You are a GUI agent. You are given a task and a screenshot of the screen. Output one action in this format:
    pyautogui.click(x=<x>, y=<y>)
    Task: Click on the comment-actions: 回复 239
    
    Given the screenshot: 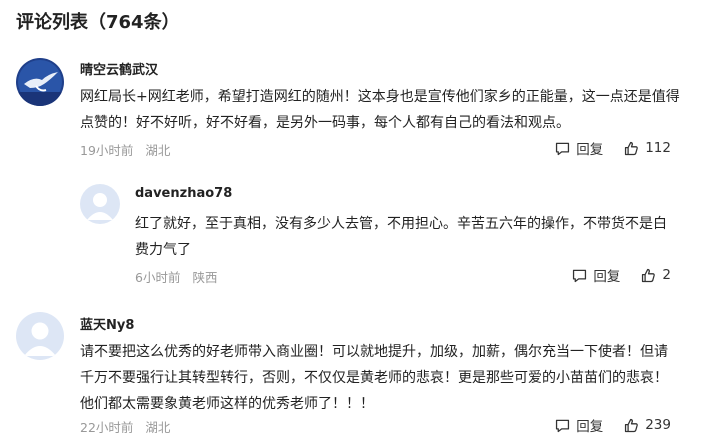 What is the action you would take?
    pyautogui.click(x=612, y=425)
    